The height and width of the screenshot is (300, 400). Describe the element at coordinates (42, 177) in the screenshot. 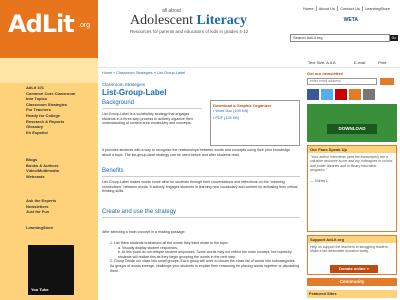

I see `sidebar-item-webcasts: Webcasts` at that location.